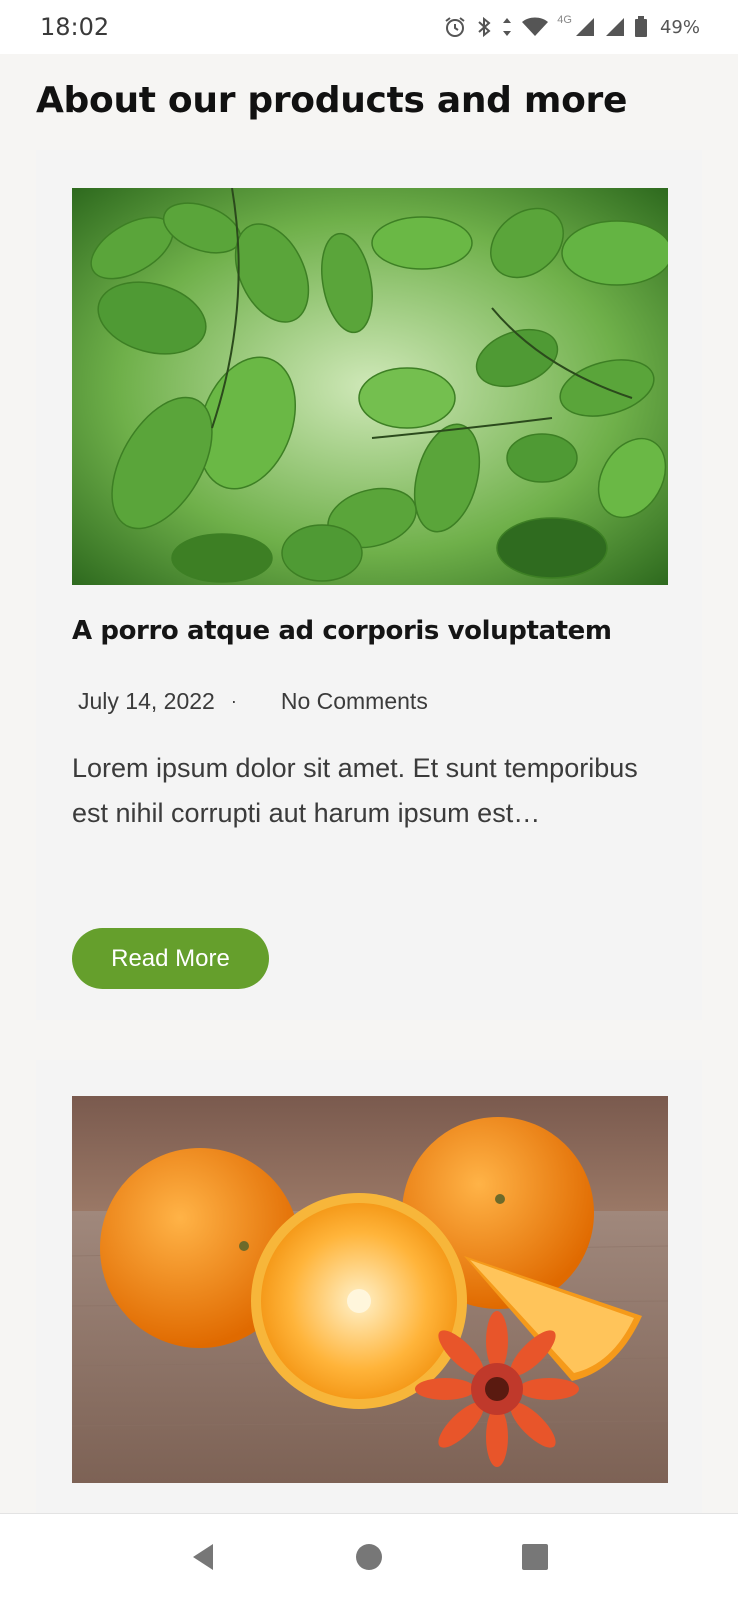 This screenshot has width=738, height=1599. I want to click on battery-level: 49%, so click(679, 27).